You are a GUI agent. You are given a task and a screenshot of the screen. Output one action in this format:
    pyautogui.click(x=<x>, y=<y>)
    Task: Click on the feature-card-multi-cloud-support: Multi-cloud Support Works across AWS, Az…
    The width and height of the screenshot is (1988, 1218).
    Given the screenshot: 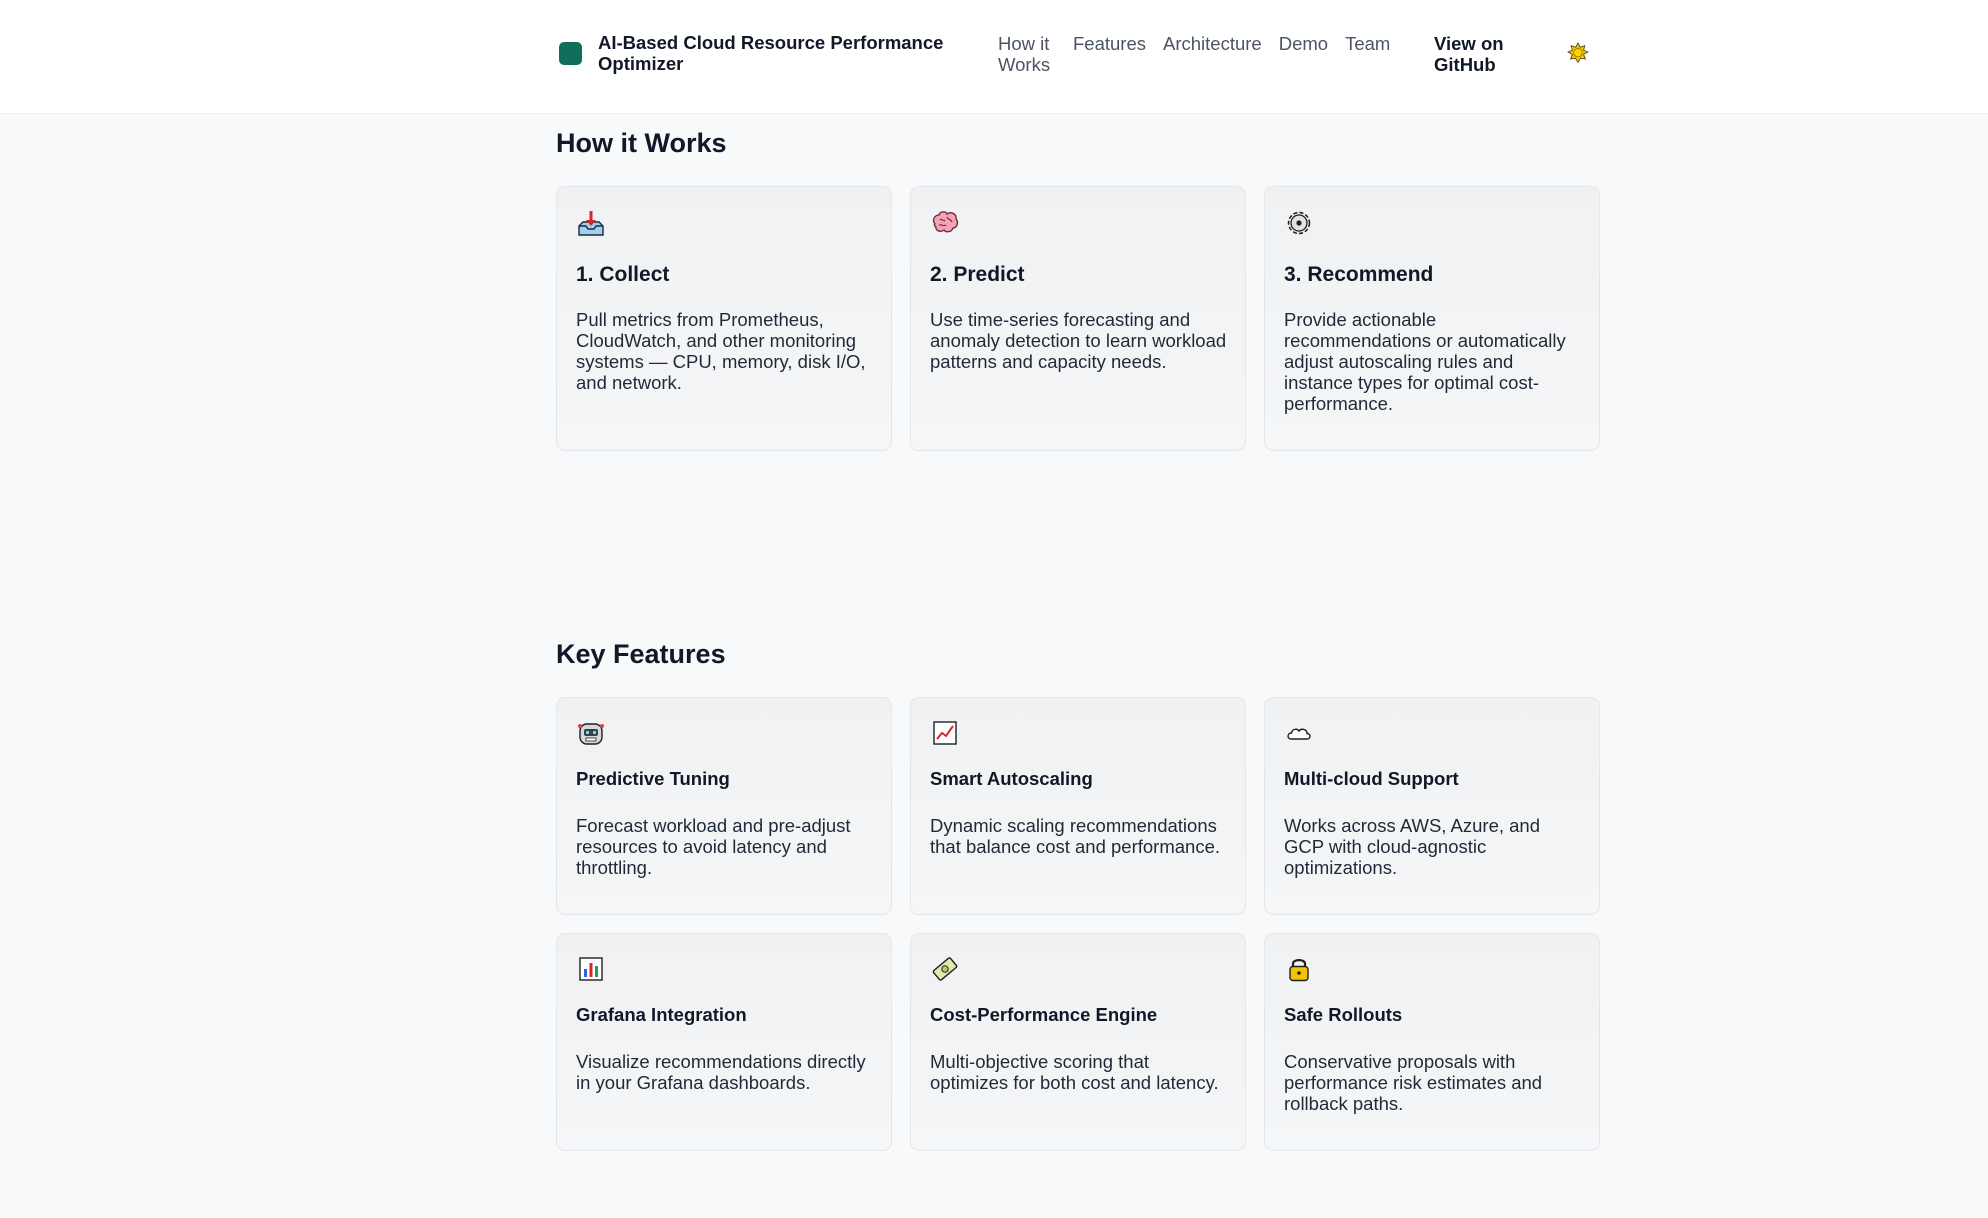 What is the action you would take?
    pyautogui.click(x=1432, y=806)
    